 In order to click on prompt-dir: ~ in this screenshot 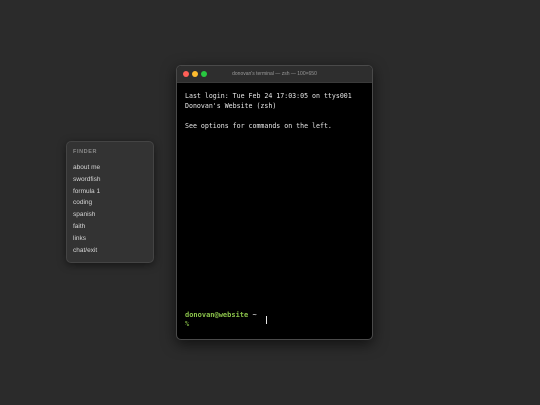, I will do `click(254, 315)`.